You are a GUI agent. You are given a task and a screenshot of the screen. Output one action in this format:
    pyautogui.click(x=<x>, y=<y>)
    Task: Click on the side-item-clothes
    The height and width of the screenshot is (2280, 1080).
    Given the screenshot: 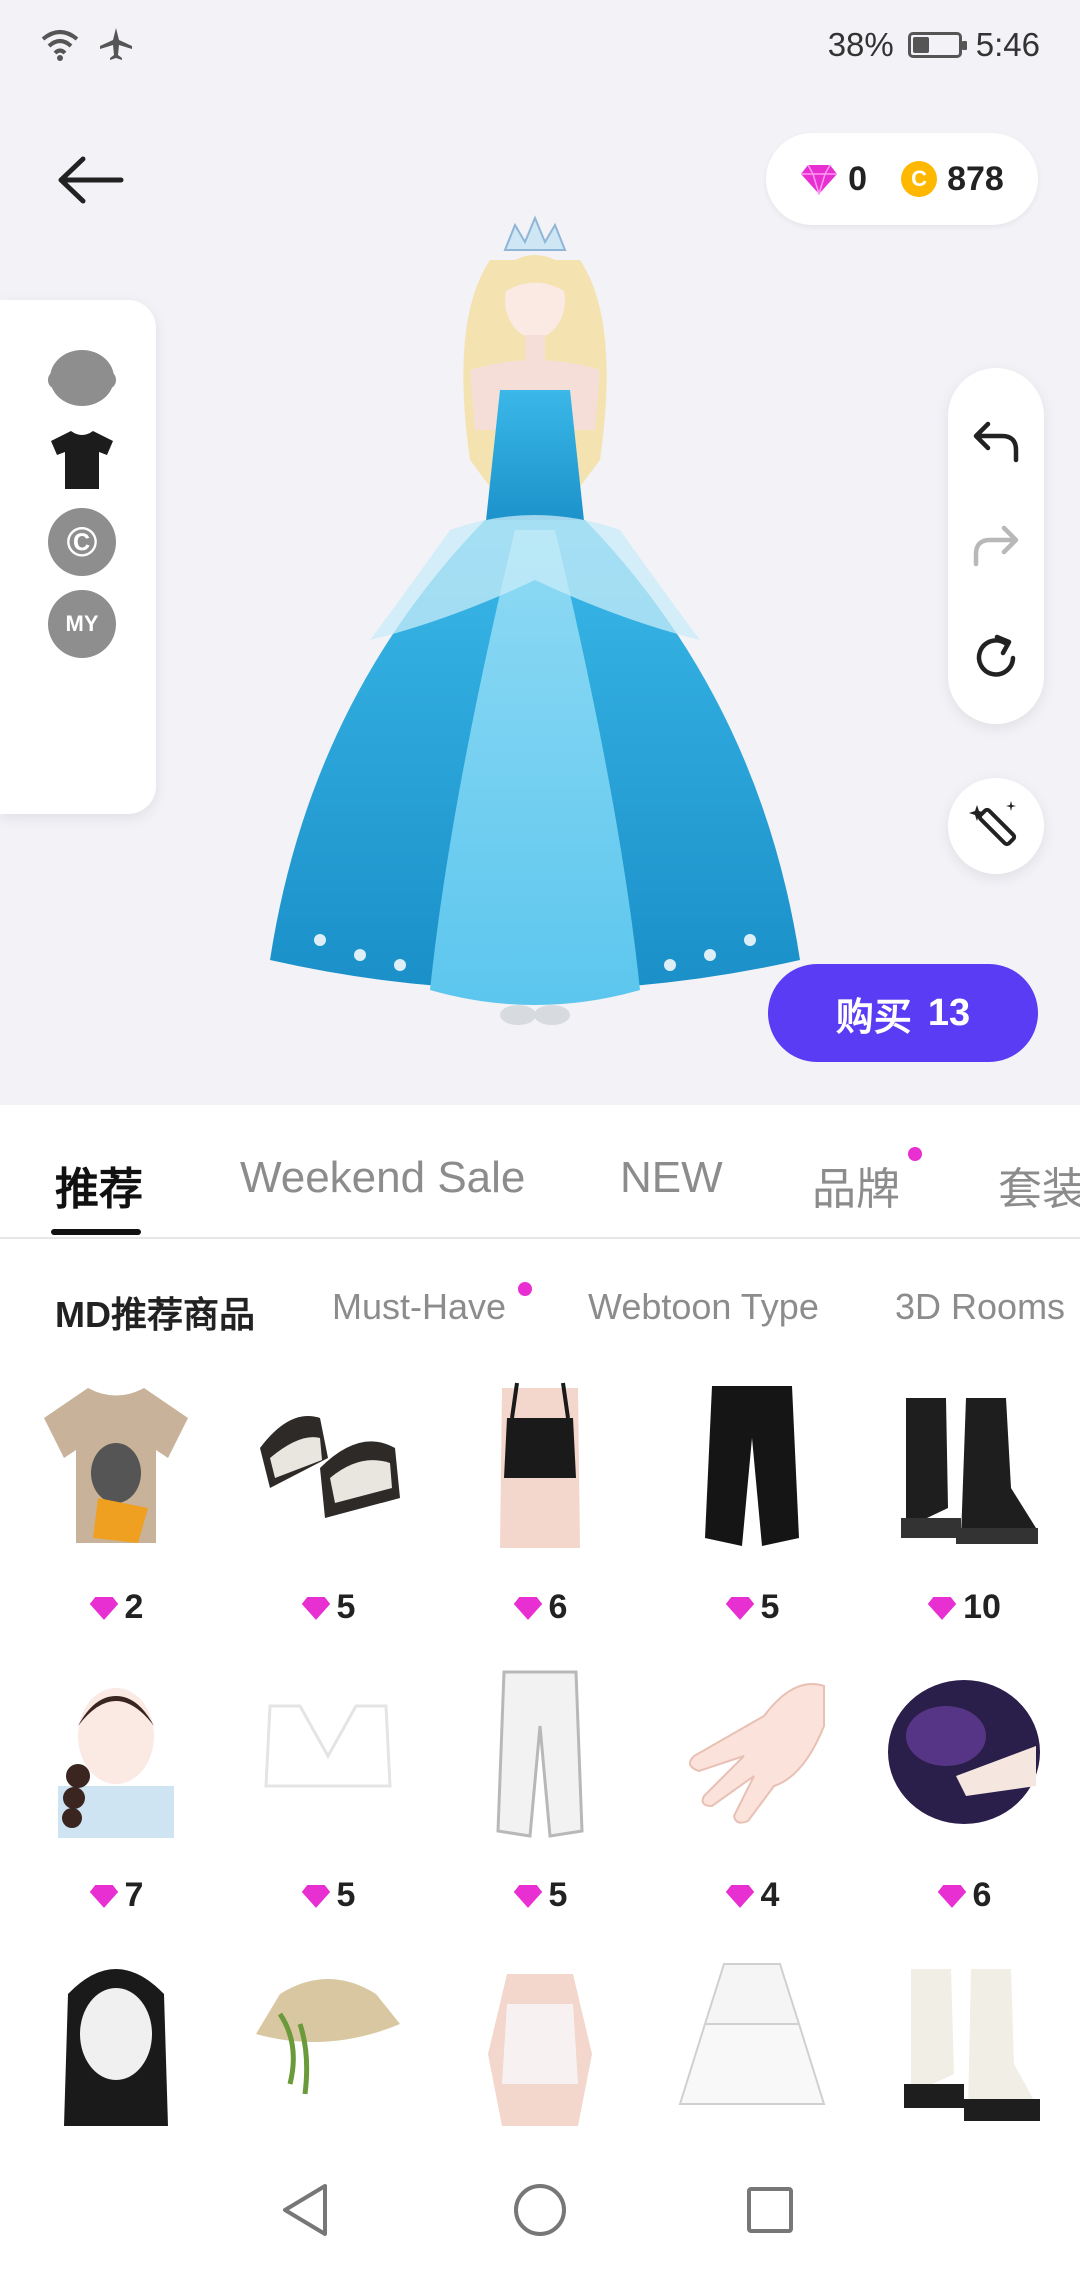 What is the action you would take?
    pyautogui.click(x=82, y=460)
    